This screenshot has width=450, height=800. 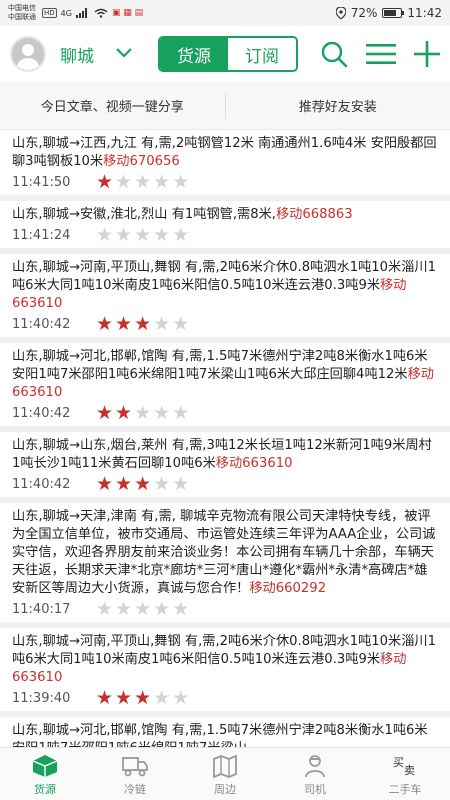 What do you see at coordinates (22, 17) in the screenshot?
I see `carrier-2: 中国联通` at bounding box center [22, 17].